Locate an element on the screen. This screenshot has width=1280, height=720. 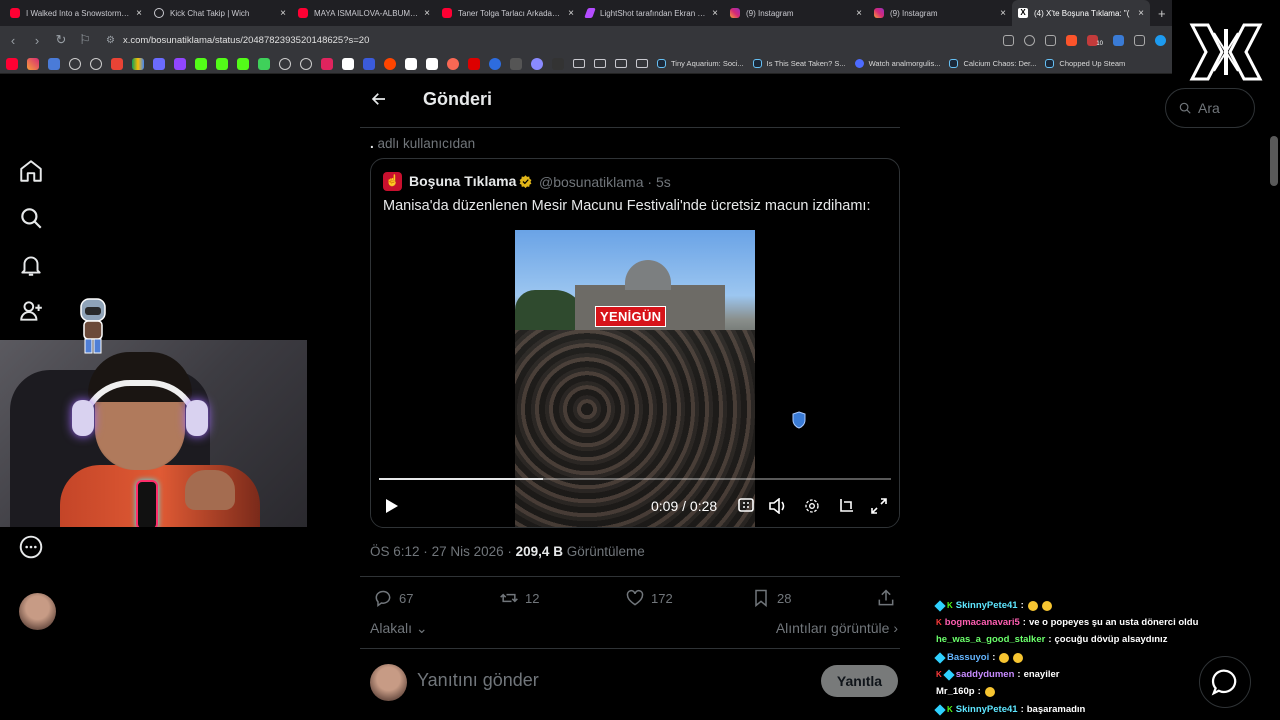
patreon-icon is located at coordinates (411, 63).